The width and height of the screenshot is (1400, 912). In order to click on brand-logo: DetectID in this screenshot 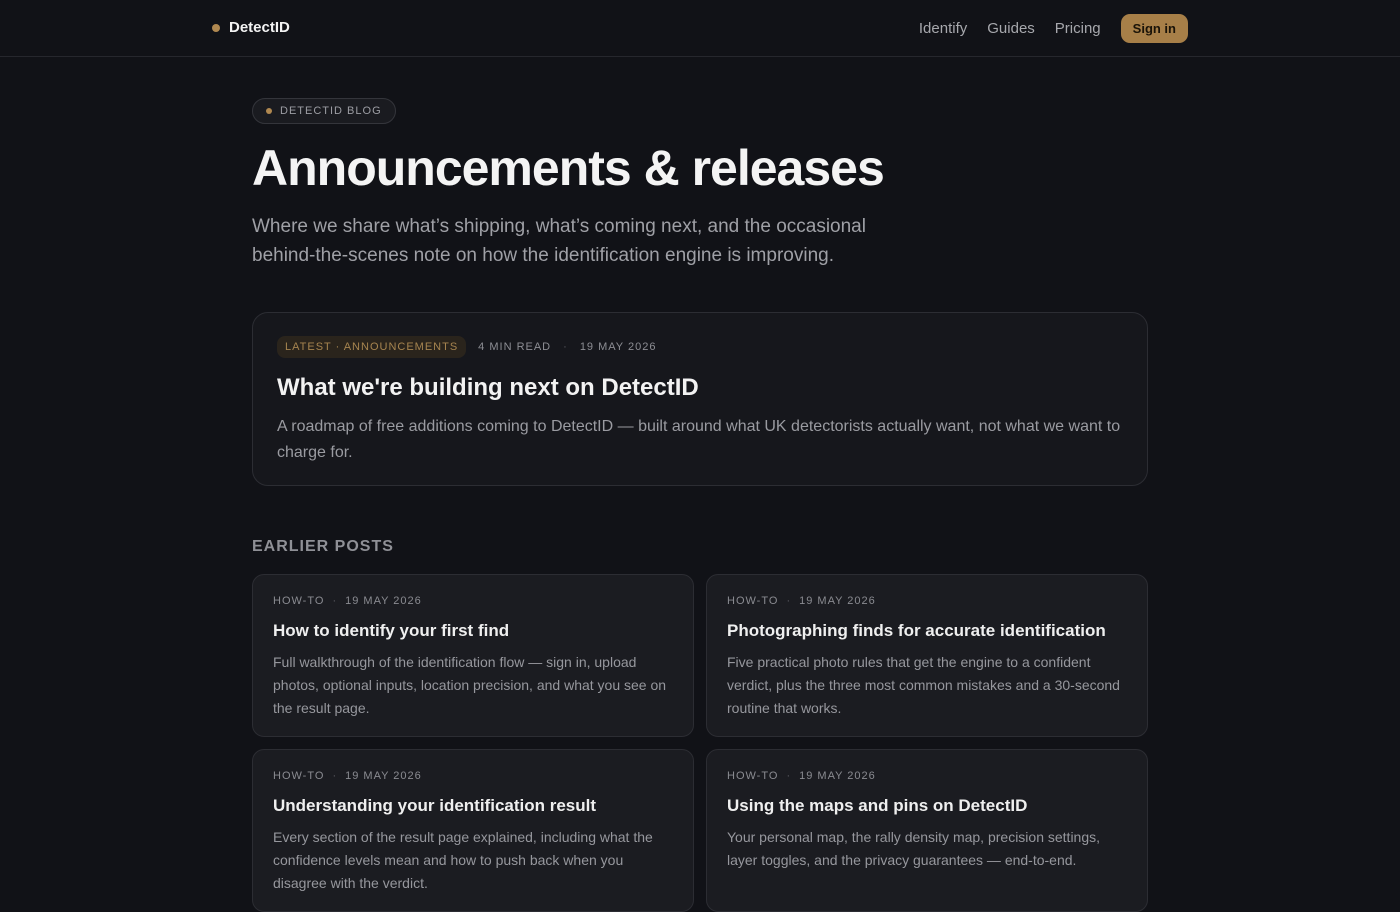, I will do `click(251, 27)`.